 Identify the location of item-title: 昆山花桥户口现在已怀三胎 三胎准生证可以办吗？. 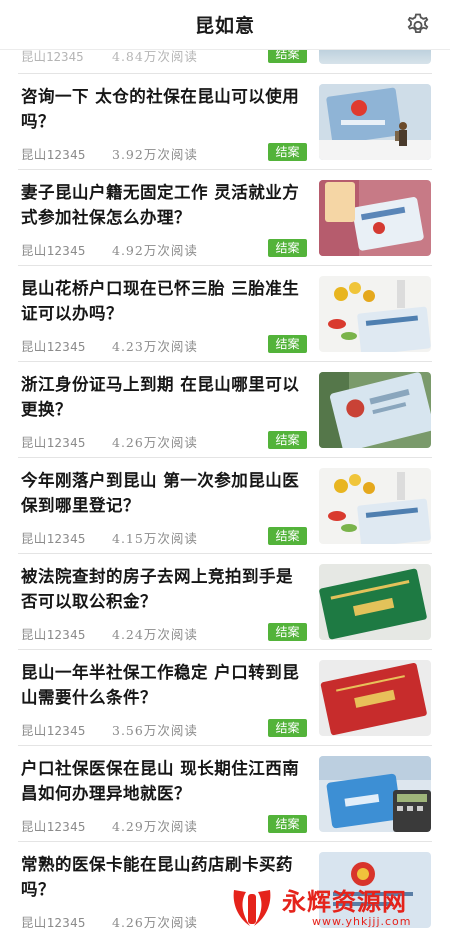
(161, 301).